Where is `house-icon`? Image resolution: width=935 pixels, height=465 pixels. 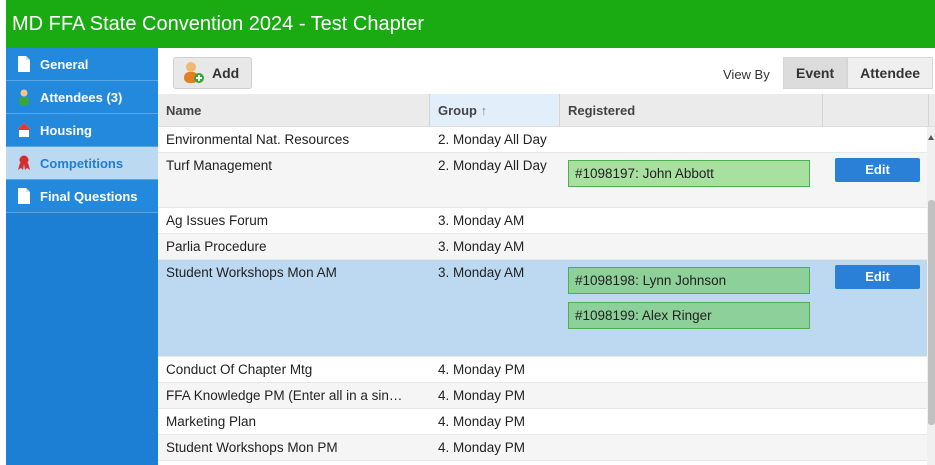 house-icon is located at coordinates (24, 130).